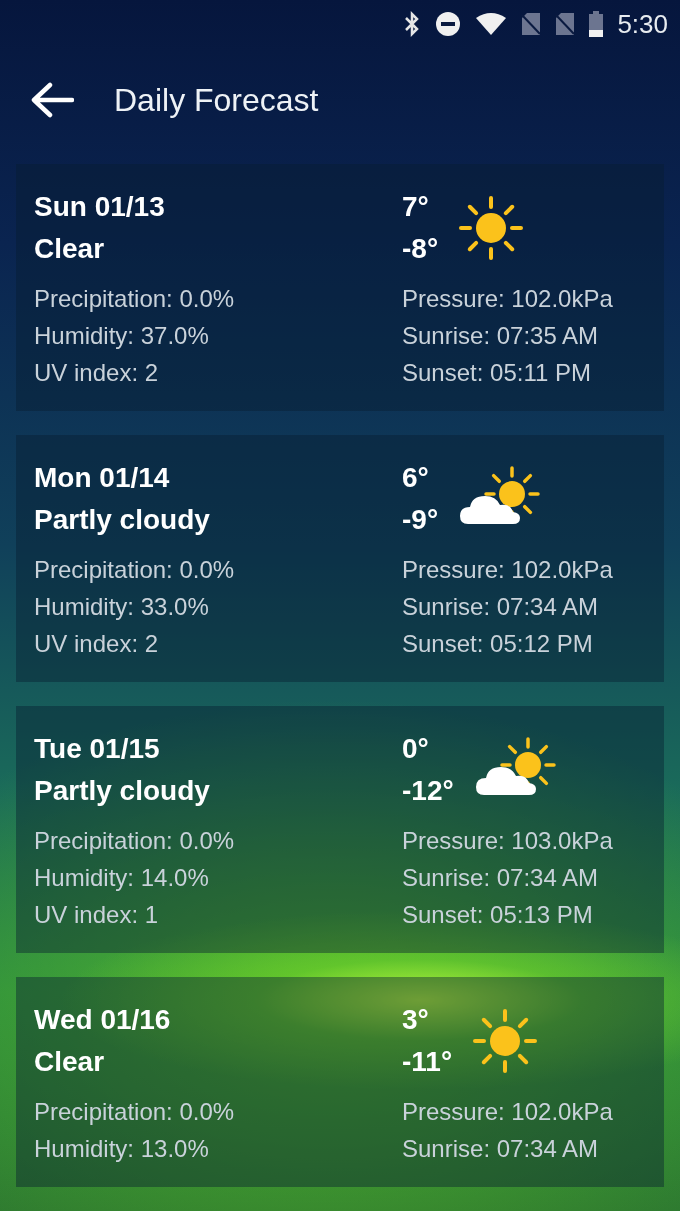 This screenshot has width=680, height=1211. What do you see at coordinates (416, 1020) in the screenshot?
I see `high-temperature: 3°` at bounding box center [416, 1020].